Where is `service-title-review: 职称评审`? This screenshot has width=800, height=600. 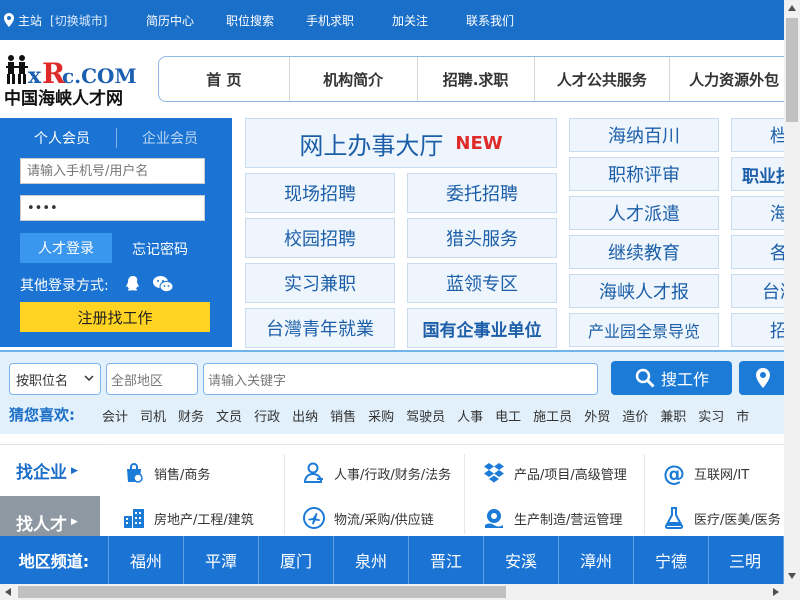
service-title-review: 职称评审 is located at coordinates (644, 174).